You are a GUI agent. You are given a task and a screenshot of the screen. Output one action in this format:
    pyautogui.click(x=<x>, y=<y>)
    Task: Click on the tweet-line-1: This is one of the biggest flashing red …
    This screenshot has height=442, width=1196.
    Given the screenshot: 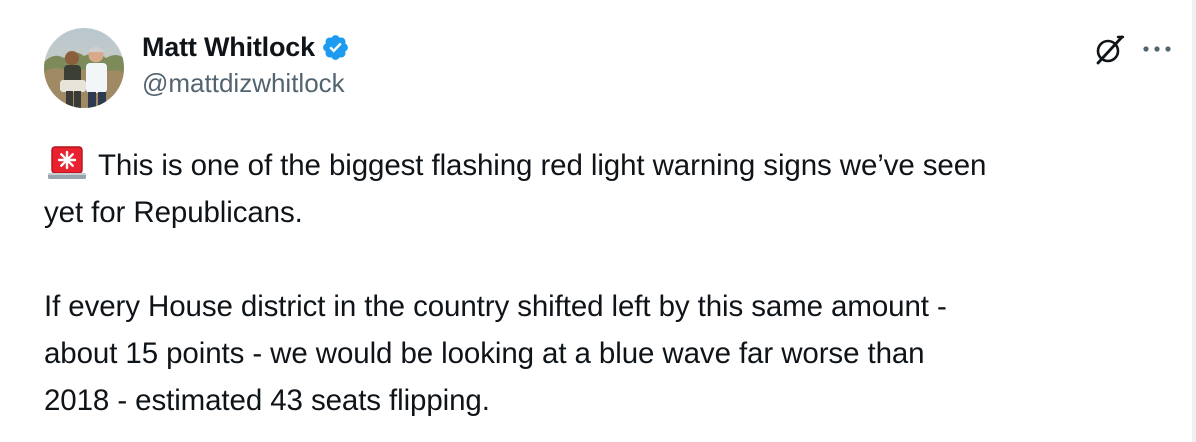 What is the action you would take?
    pyautogui.click(x=614, y=165)
    